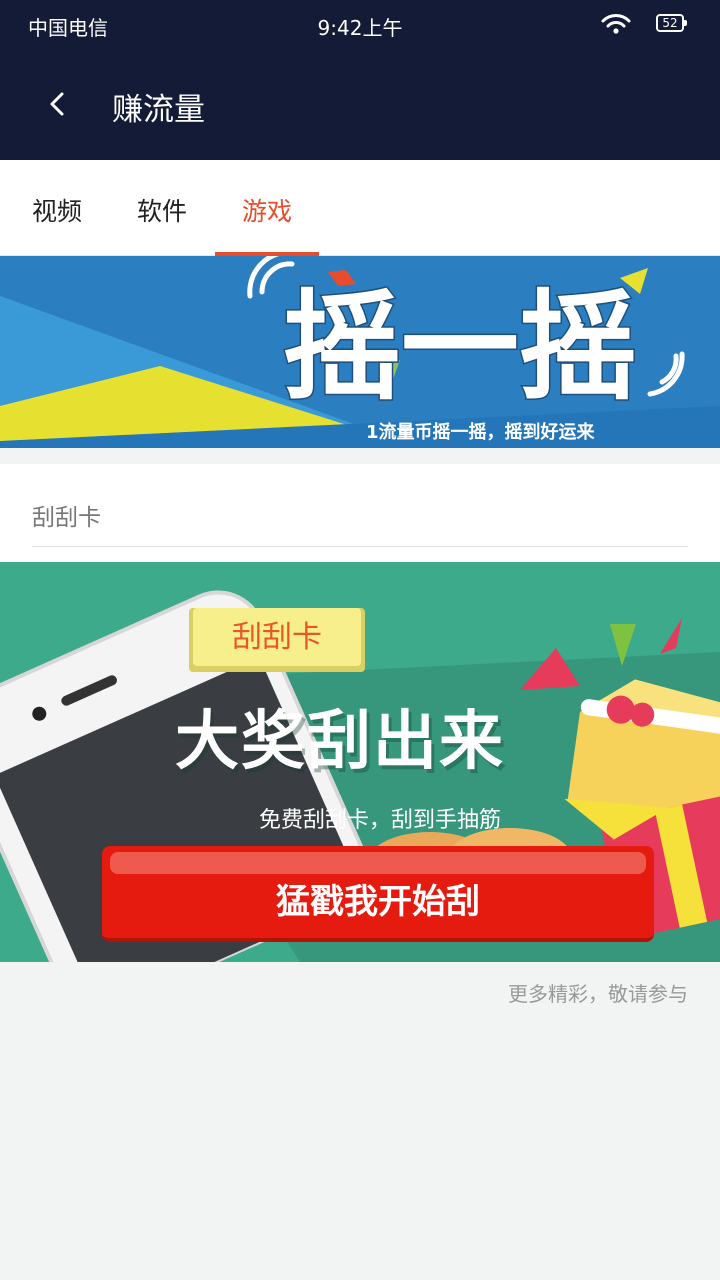 The width and height of the screenshot is (720, 1280). Describe the element at coordinates (162, 210) in the screenshot. I see `tab-software: 软件` at that location.